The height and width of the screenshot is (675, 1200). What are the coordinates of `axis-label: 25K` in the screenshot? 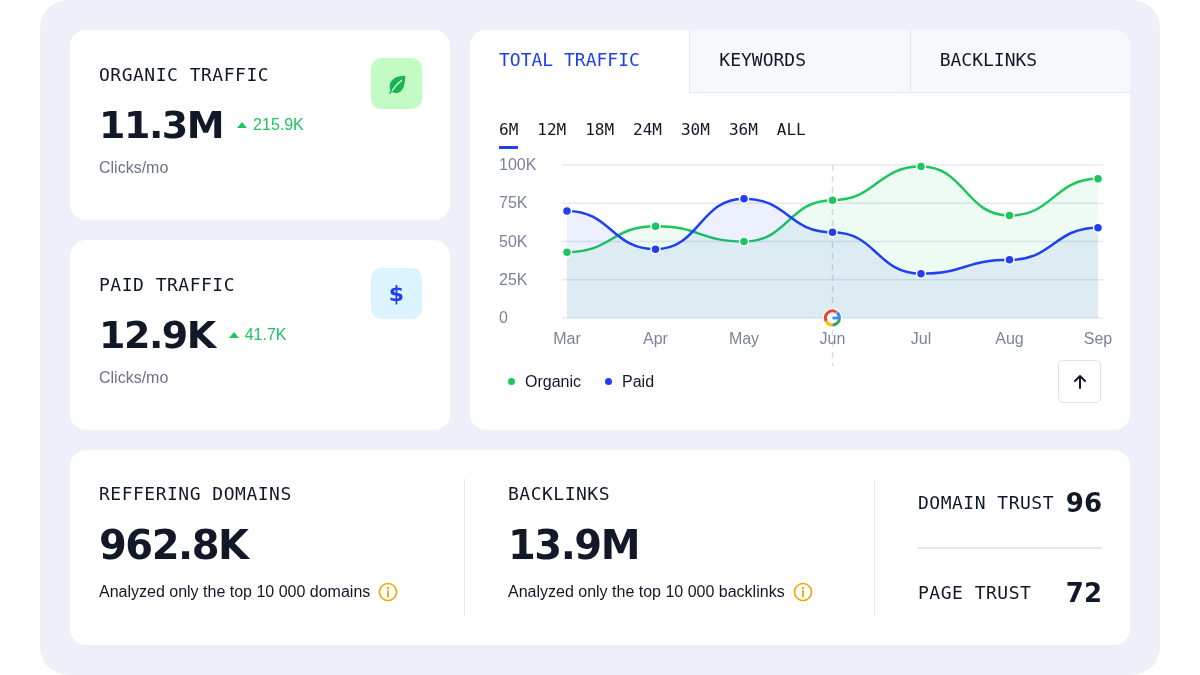 It's located at (513, 279).